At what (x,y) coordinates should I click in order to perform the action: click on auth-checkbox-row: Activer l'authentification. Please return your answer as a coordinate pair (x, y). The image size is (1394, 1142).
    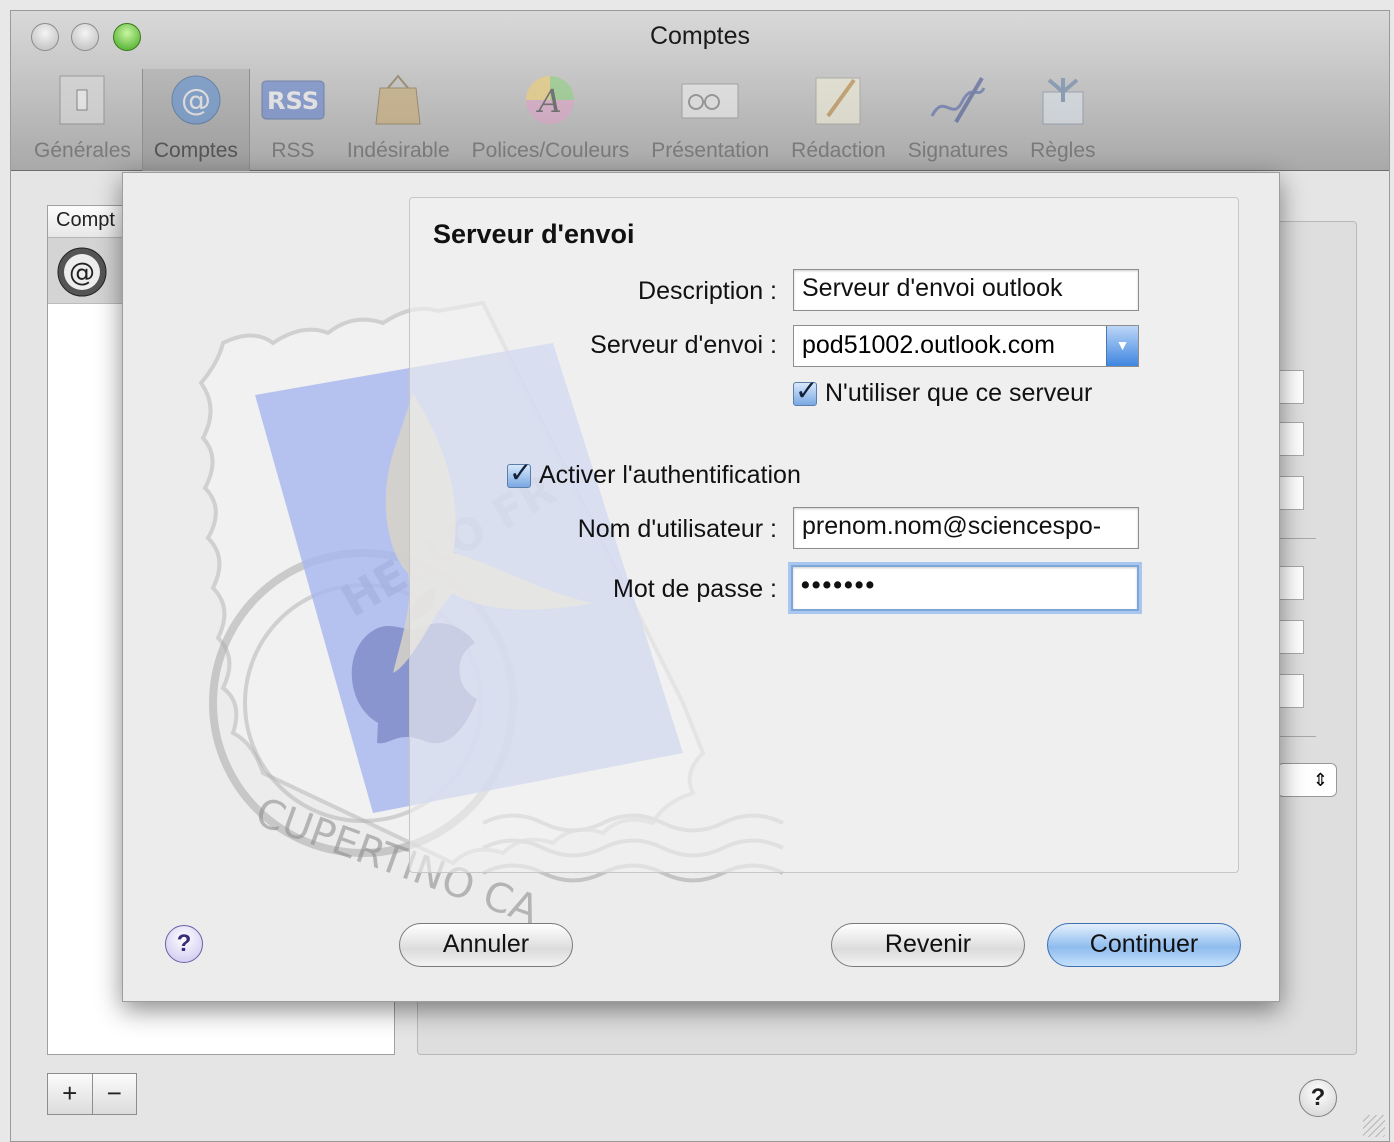
    Looking at the image, I should click on (654, 473).